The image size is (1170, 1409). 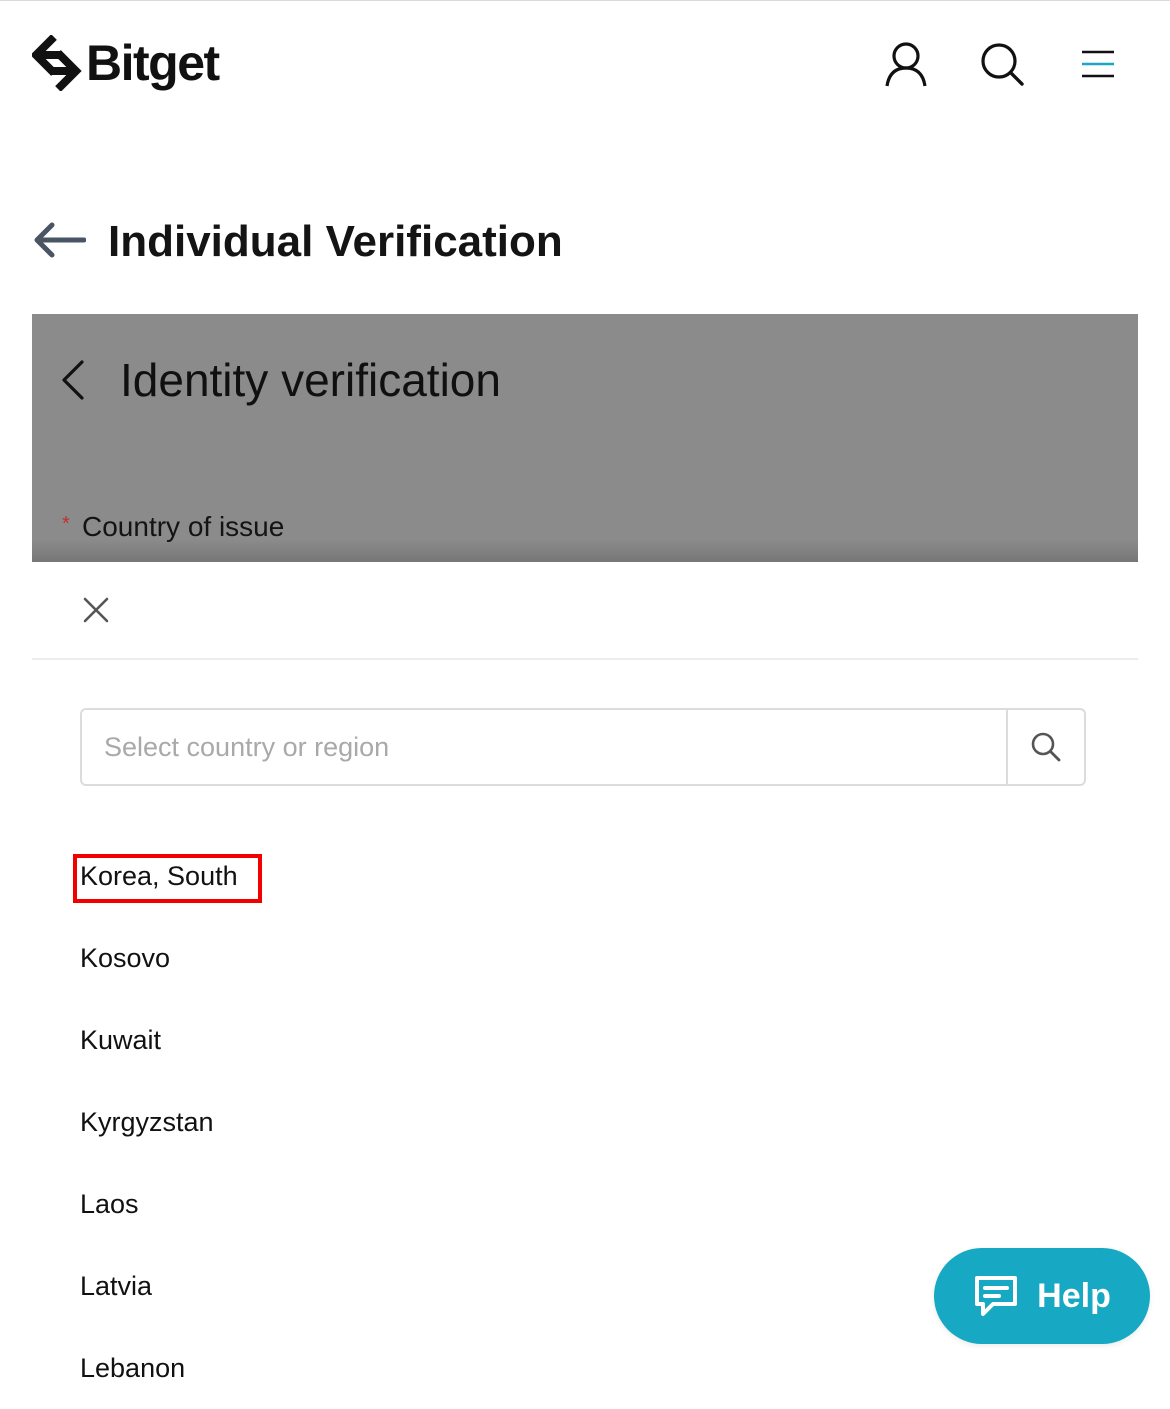 What do you see at coordinates (530, 876) in the screenshot?
I see `country-option-korea-south: Korea, South` at bounding box center [530, 876].